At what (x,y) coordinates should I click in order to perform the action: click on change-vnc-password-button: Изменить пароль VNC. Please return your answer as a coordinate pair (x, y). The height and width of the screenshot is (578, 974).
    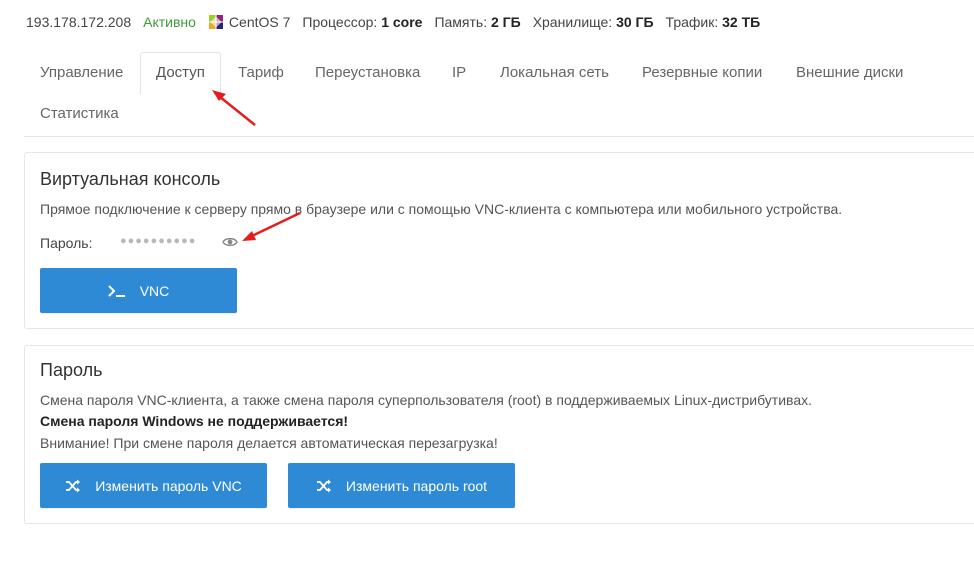
    Looking at the image, I should click on (153, 485).